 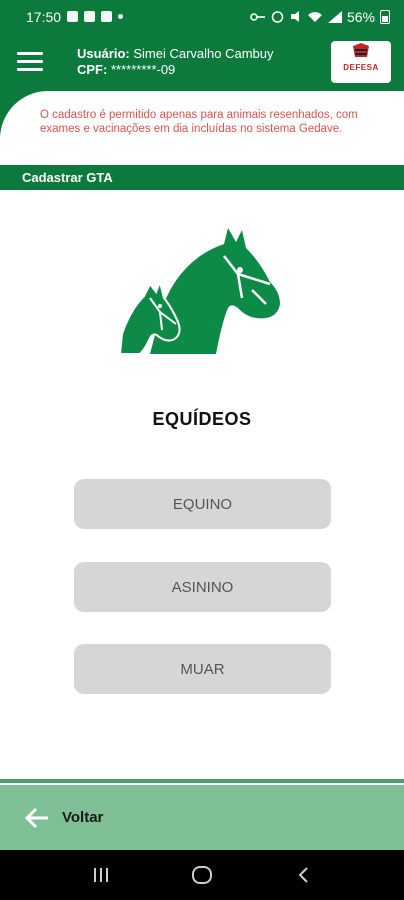 What do you see at coordinates (202, 16) in the screenshot?
I see `status-bar: 17:50 56%` at bounding box center [202, 16].